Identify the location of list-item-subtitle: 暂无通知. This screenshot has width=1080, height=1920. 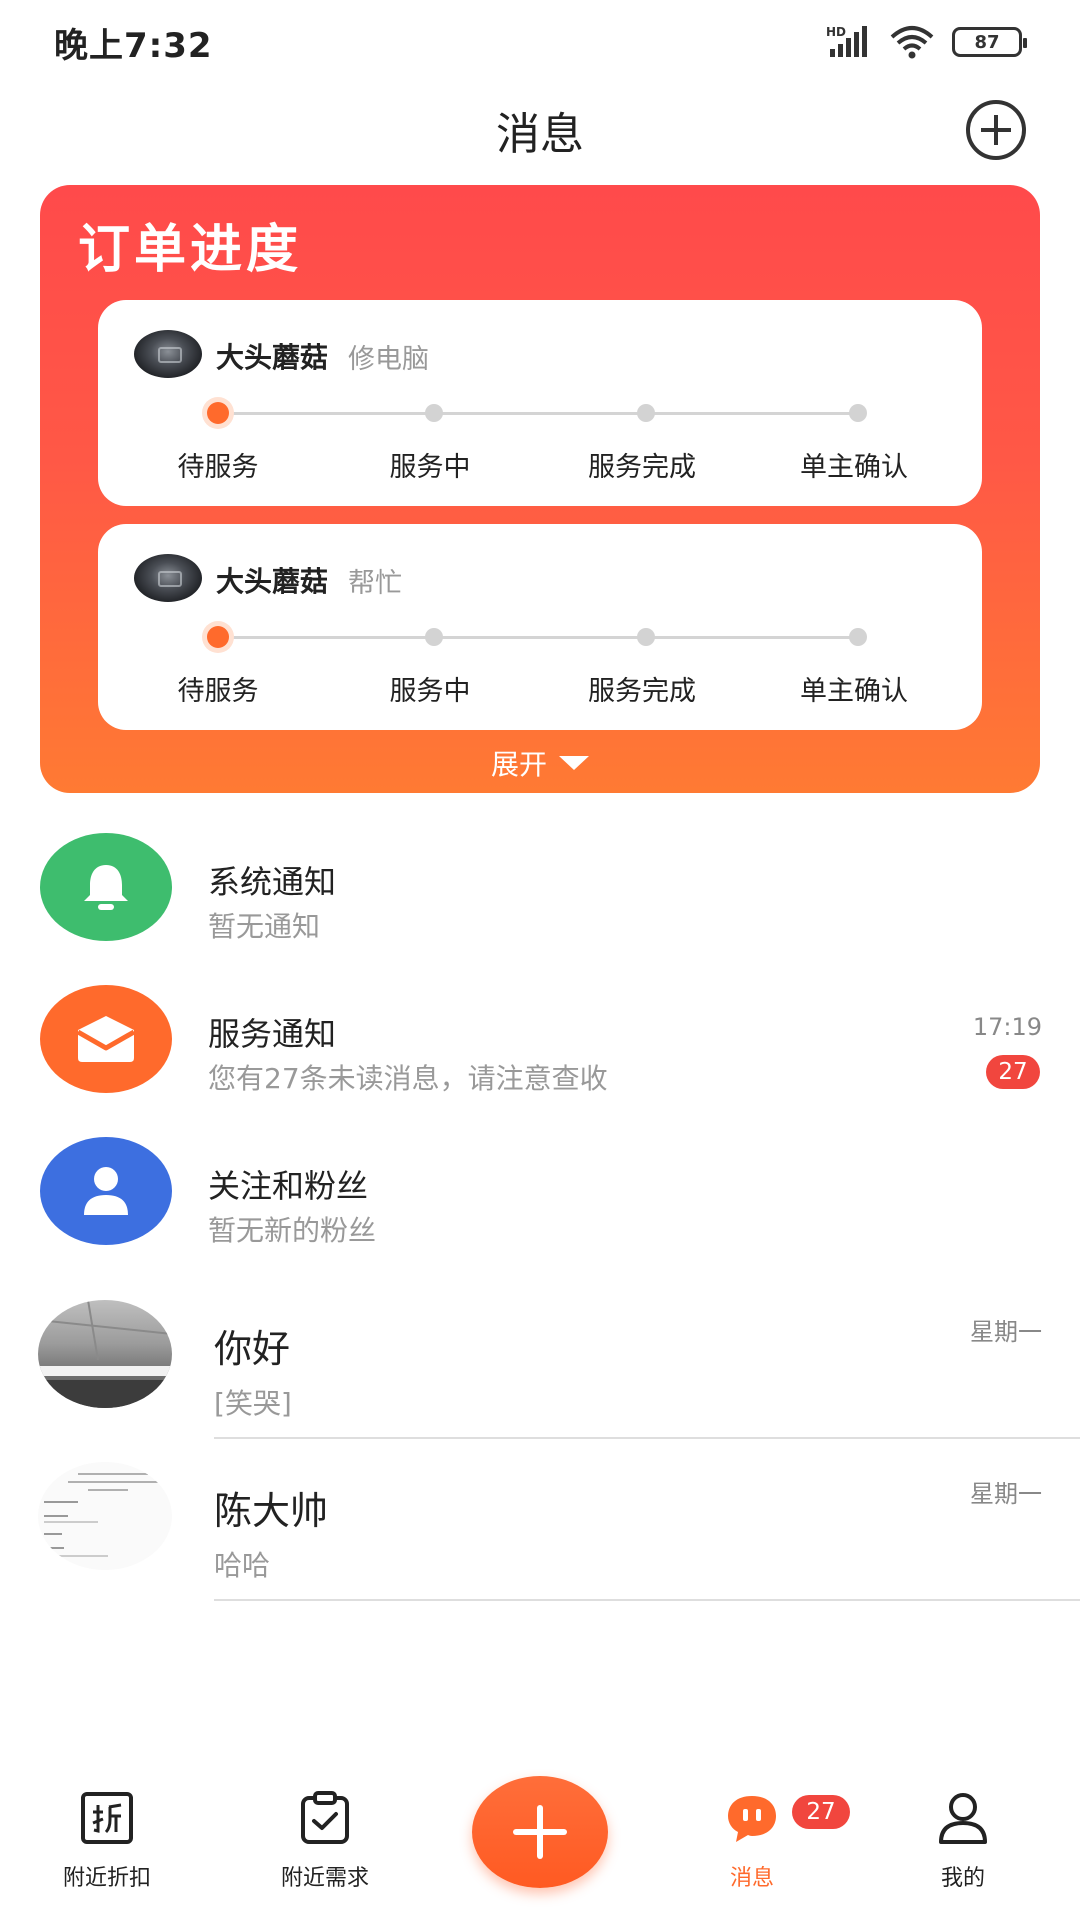
(264, 926).